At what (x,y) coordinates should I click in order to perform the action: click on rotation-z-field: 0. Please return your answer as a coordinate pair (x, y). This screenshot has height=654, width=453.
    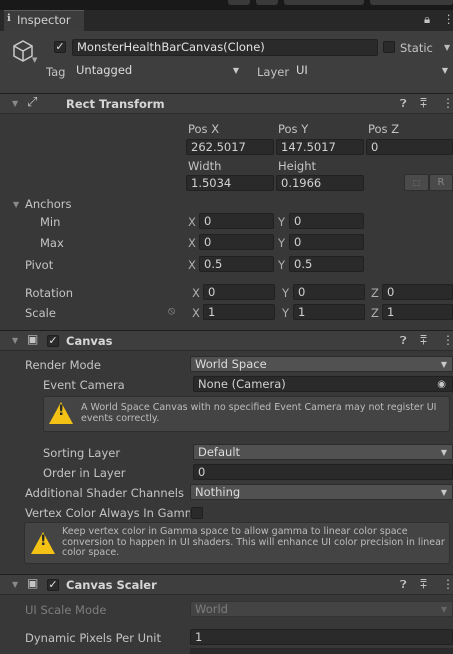
    Looking at the image, I should click on (417, 292).